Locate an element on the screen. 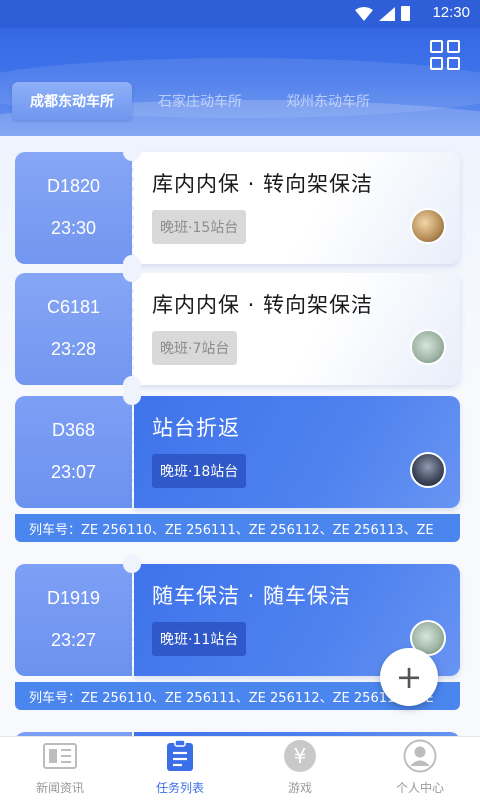 The height and width of the screenshot is (800, 480). nav-task-list: 任务列表 is located at coordinates (180, 768).